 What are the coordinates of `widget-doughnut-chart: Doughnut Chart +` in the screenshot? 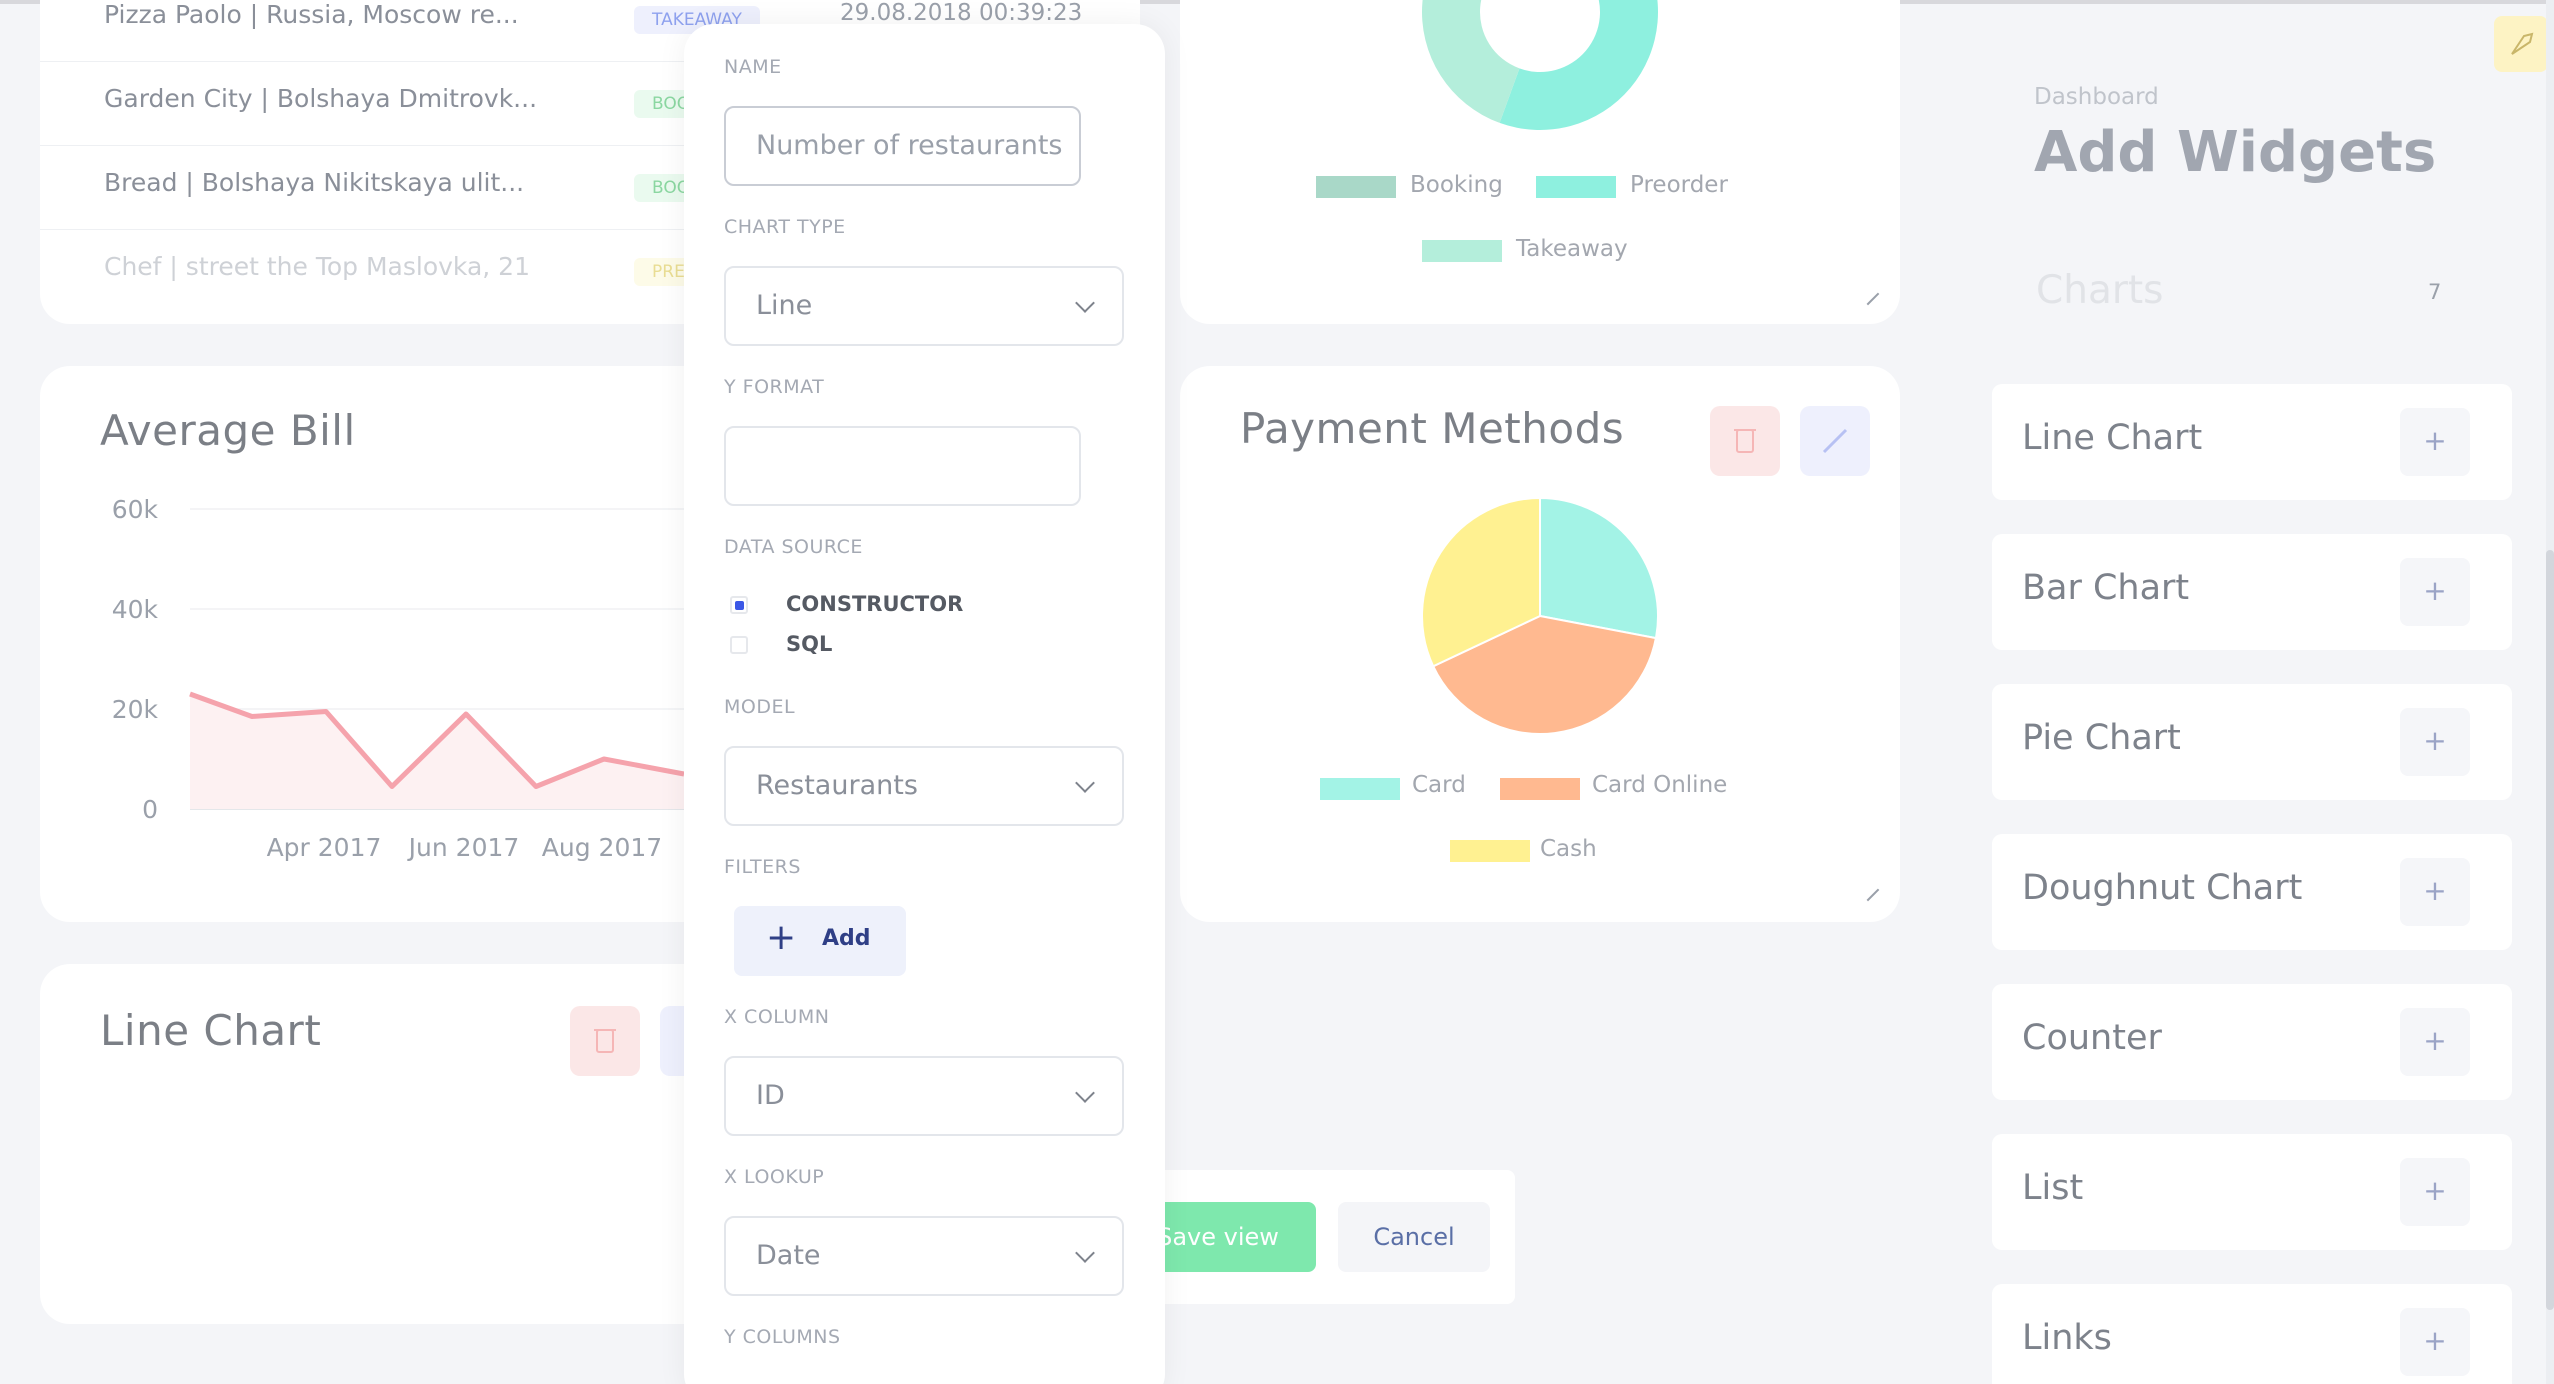 It's located at (2252, 892).